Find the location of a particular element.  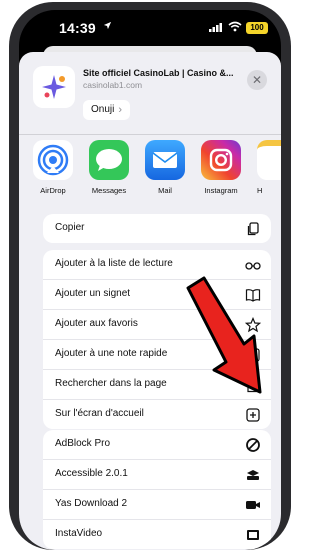

app-label: H is located at coordinates (260, 190).